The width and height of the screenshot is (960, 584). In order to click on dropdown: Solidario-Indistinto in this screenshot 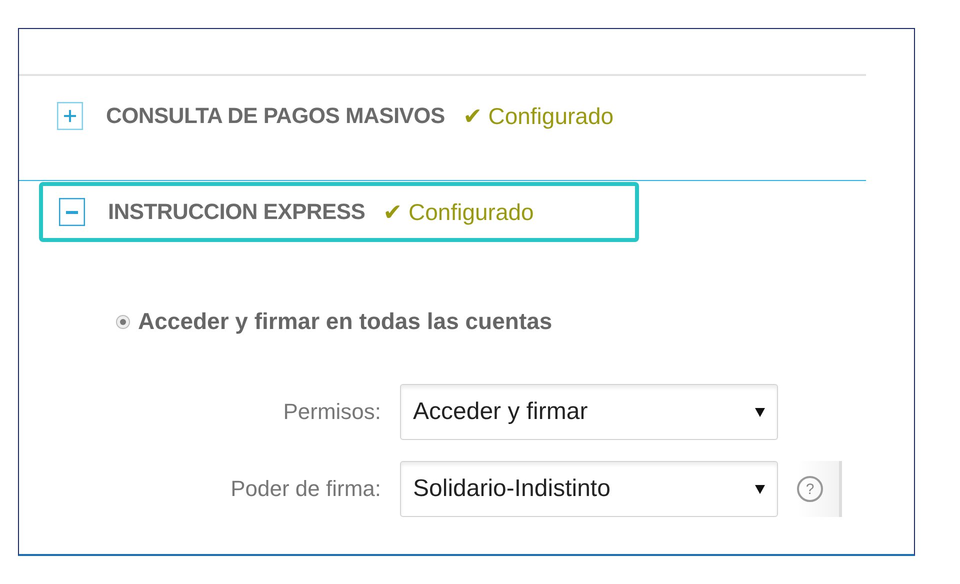, I will do `click(589, 489)`.